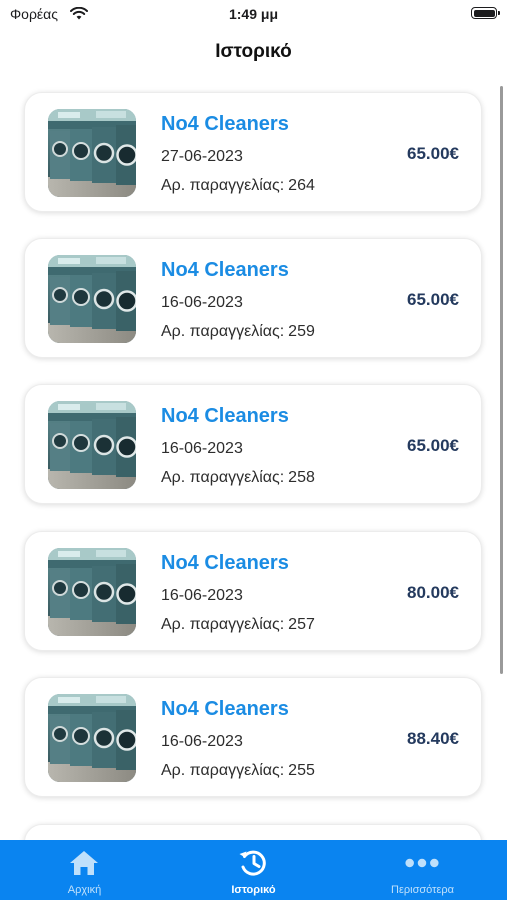  What do you see at coordinates (253, 863) in the screenshot?
I see `history-icon` at bounding box center [253, 863].